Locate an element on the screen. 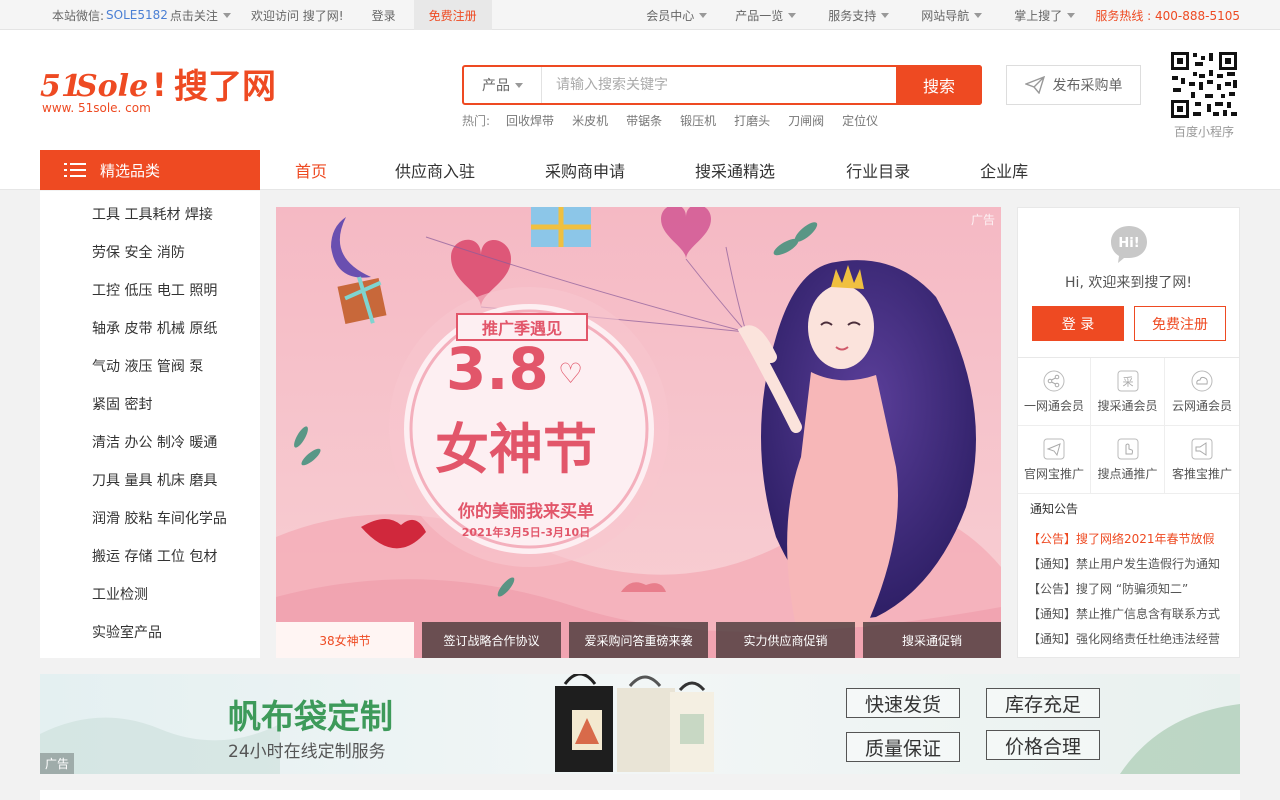 This screenshot has width=1280, height=800. top-login-link: 登录 is located at coordinates (384, 15).